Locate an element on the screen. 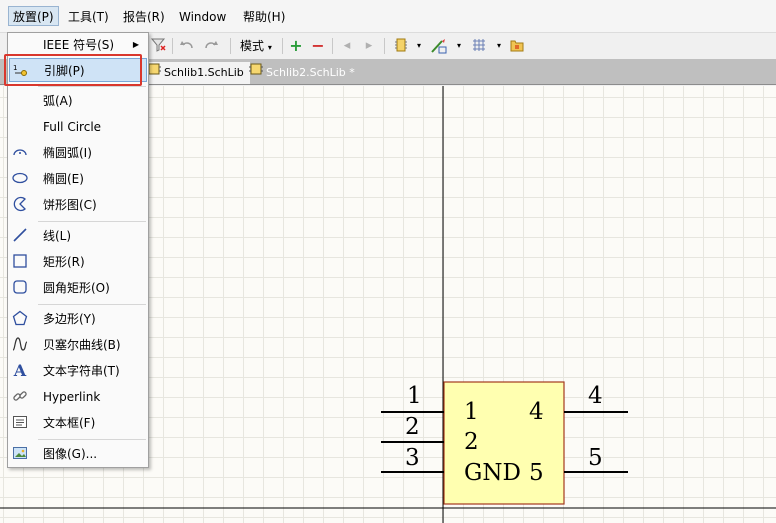 This screenshot has width=776, height=523. text-string-icon: A is located at coordinates (20, 371).